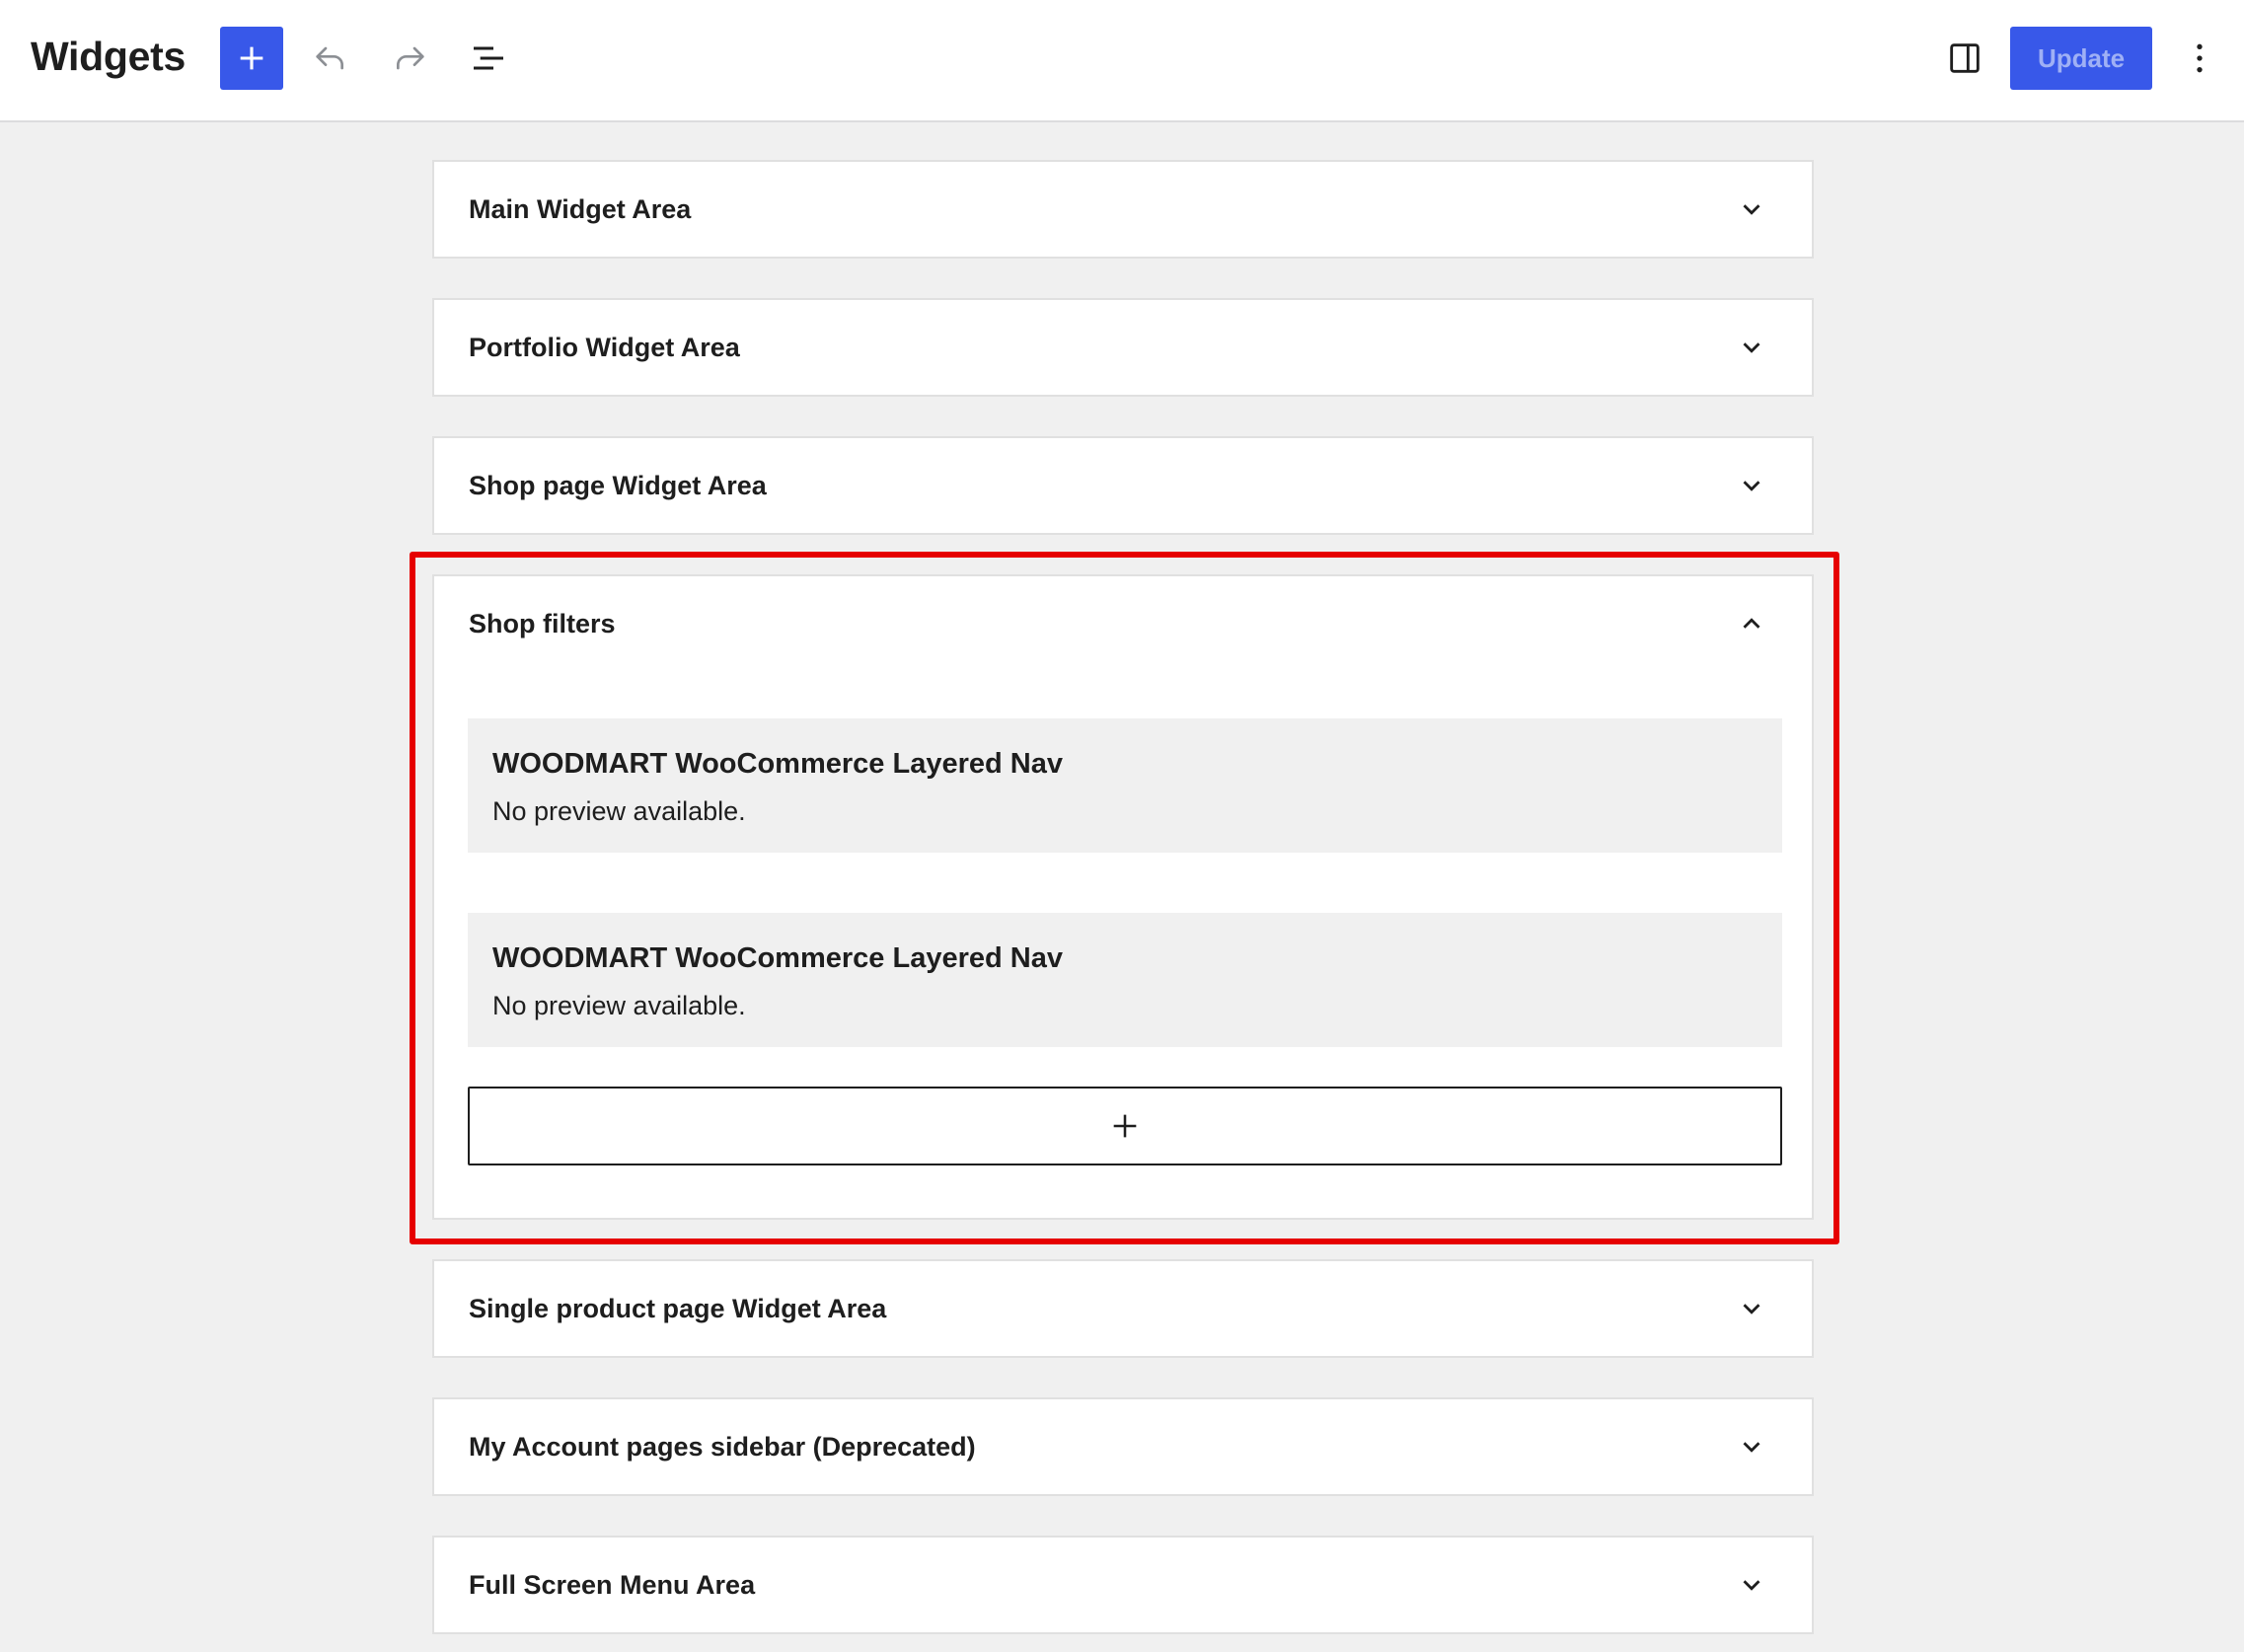 The height and width of the screenshot is (1652, 2244). I want to click on settings-panel-button, so click(1965, 58).